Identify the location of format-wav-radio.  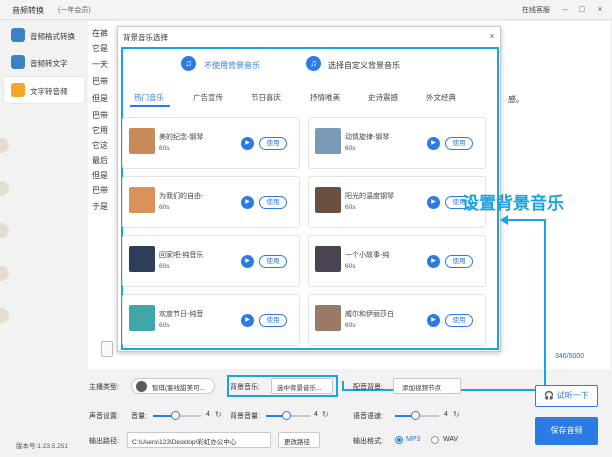
(435, 440).